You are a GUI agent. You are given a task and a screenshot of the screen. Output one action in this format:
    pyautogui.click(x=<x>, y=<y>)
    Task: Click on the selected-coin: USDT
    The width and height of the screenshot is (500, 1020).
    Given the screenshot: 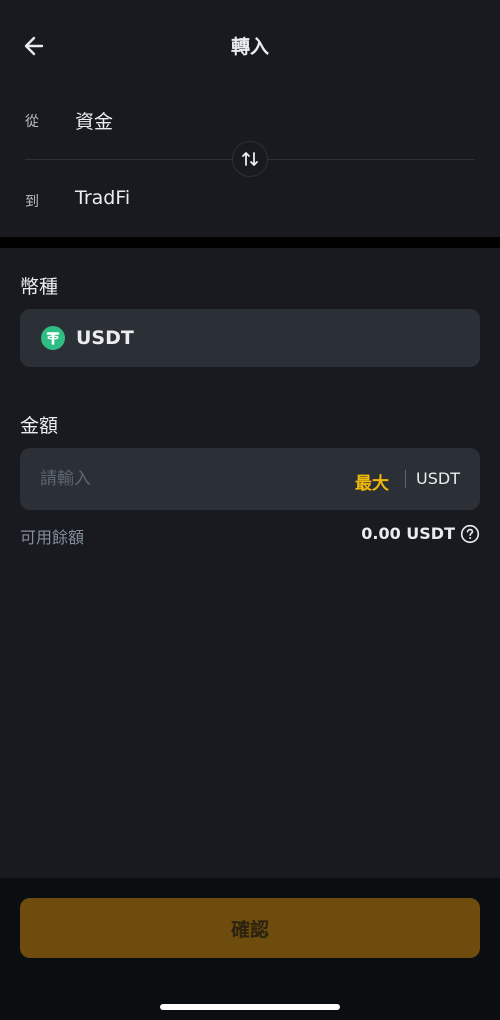 What is the action you would take?
    pyautogui.click(x=105, y=338)
    